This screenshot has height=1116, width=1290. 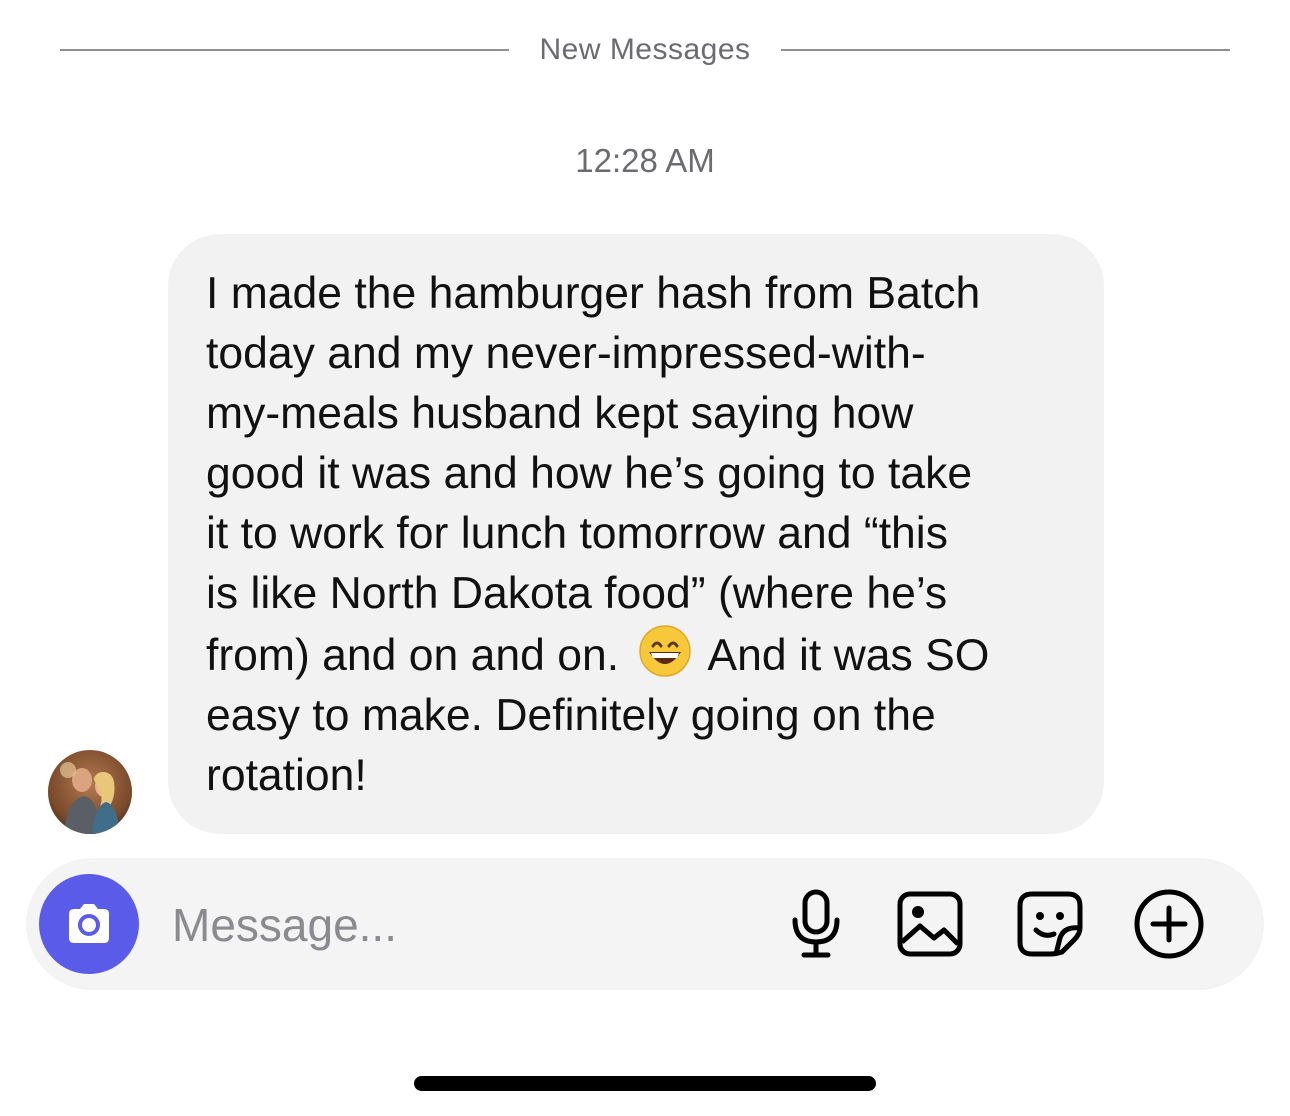 I want to click on camera-button, so click(x=89, y=924).